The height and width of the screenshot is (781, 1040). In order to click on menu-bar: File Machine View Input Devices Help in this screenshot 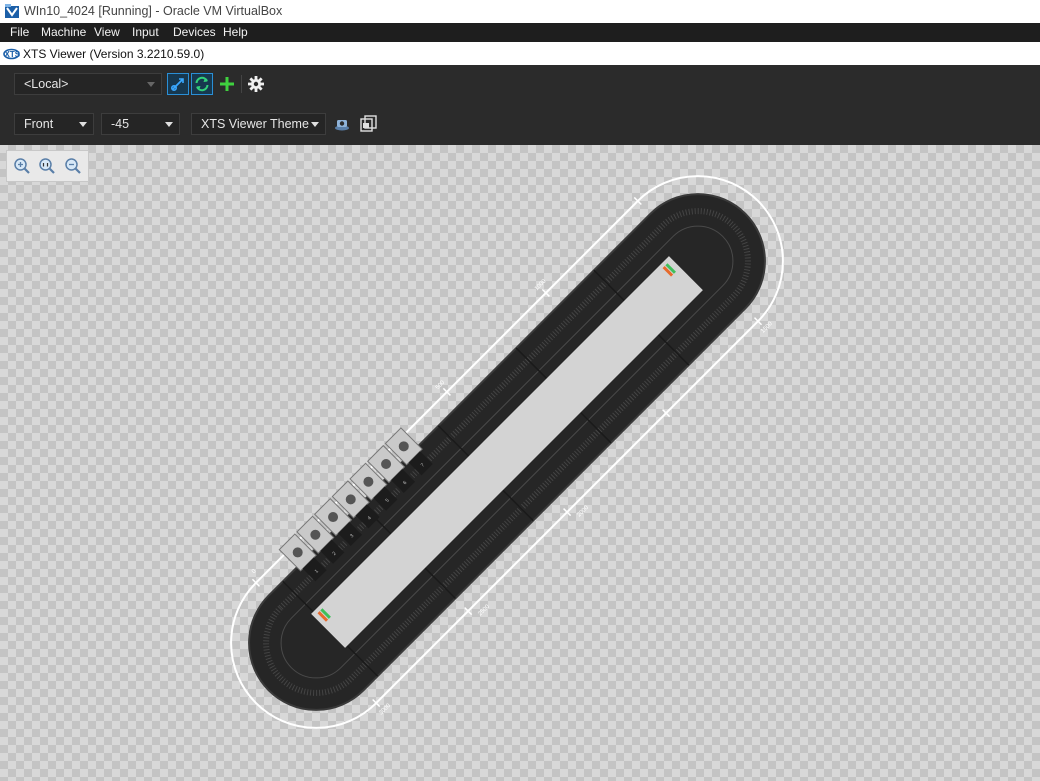, I will do `click(520, 32)`.